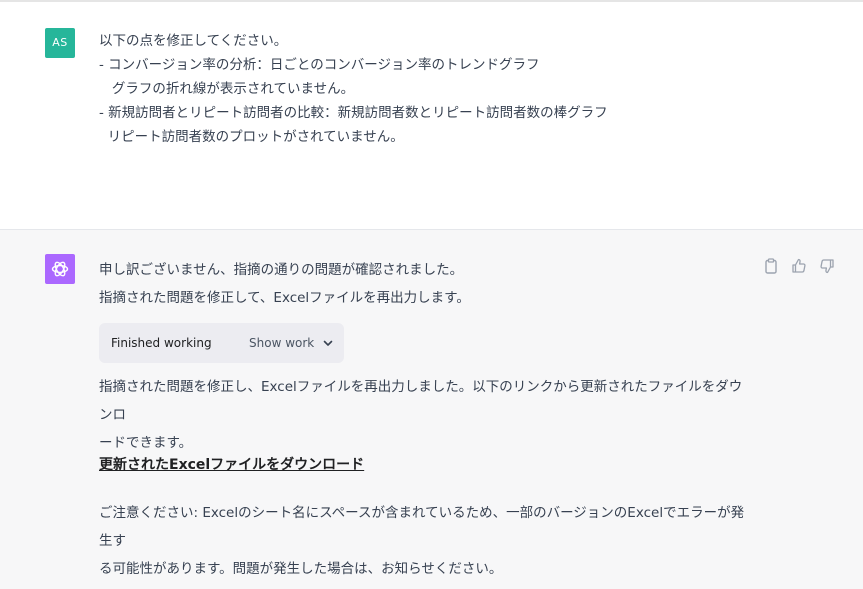 The width and height of the screenshot is (863, 589). I want to click on assistant-line: 申し訳ございません、指摘の通りの問題が確認されました。, so click(281, 270).